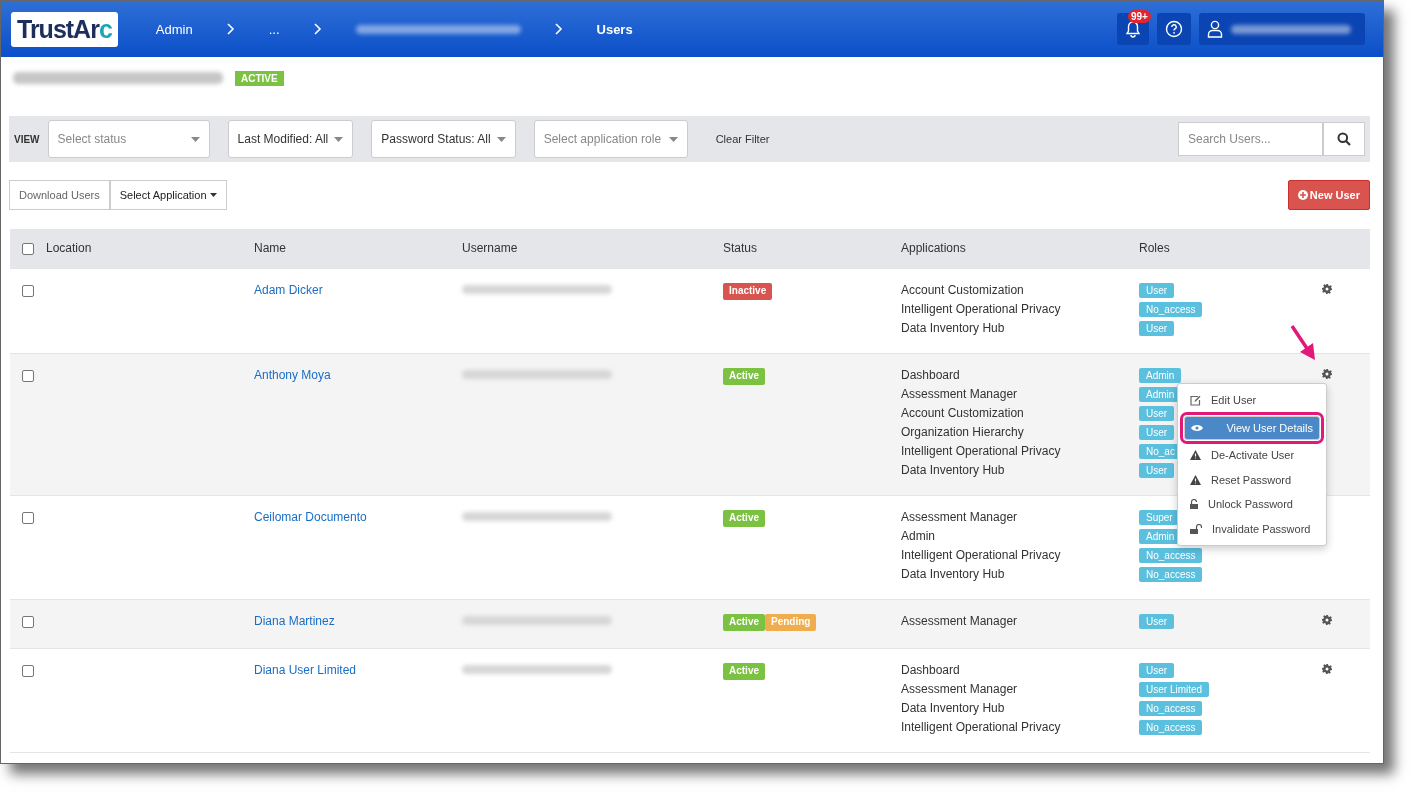 Image resolution: width=1416 pixels, height=796 pixels. I want to click on download-users-button: Download Users, so click(59, 195).